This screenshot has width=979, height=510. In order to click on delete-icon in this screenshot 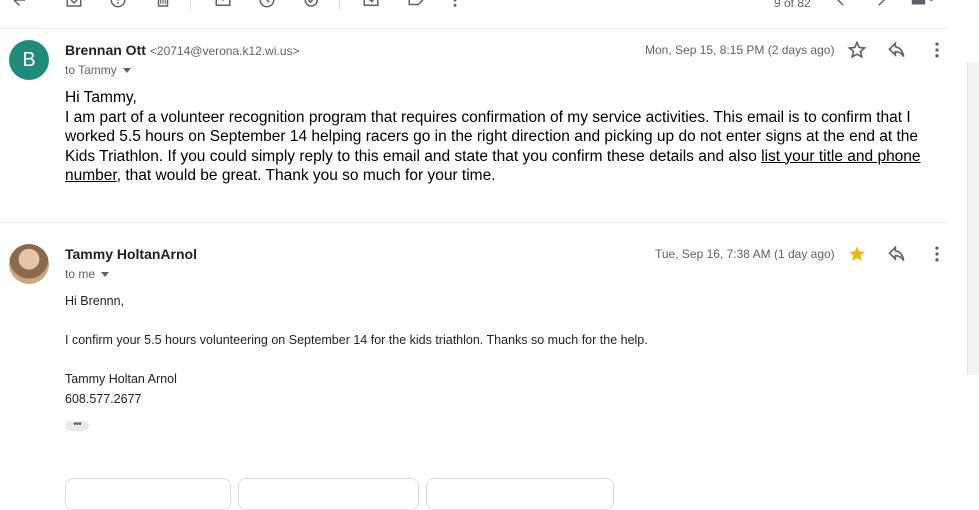, I will do `click(163, 5)`.